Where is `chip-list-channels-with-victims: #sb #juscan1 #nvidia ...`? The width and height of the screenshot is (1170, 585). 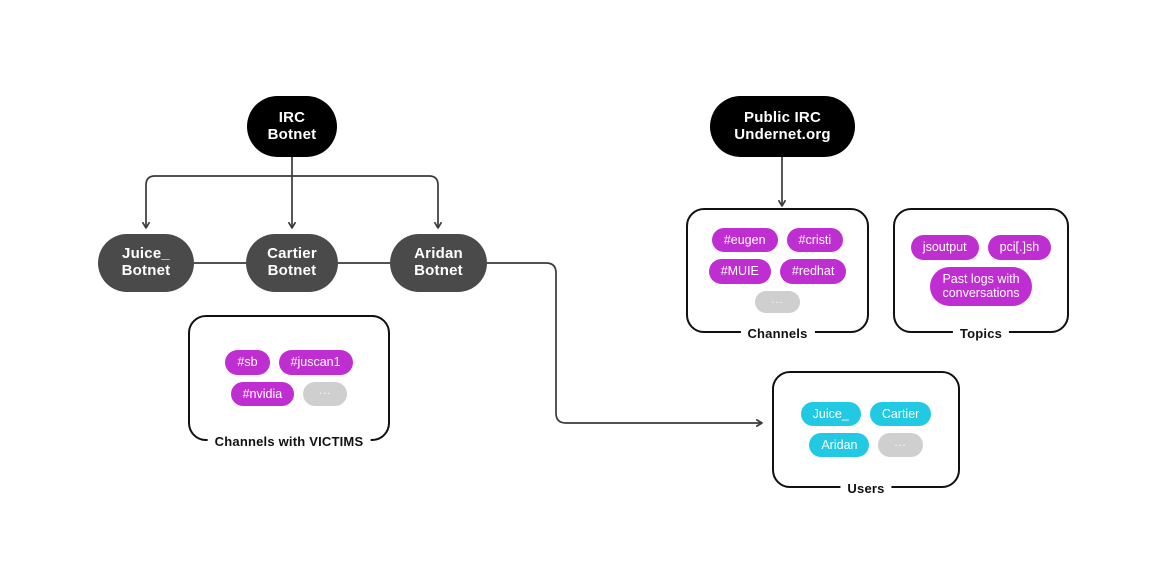
chip-list-channels-with-victims: #sb #juscan1 #nvidia ... is located at coordinates (289, 378).